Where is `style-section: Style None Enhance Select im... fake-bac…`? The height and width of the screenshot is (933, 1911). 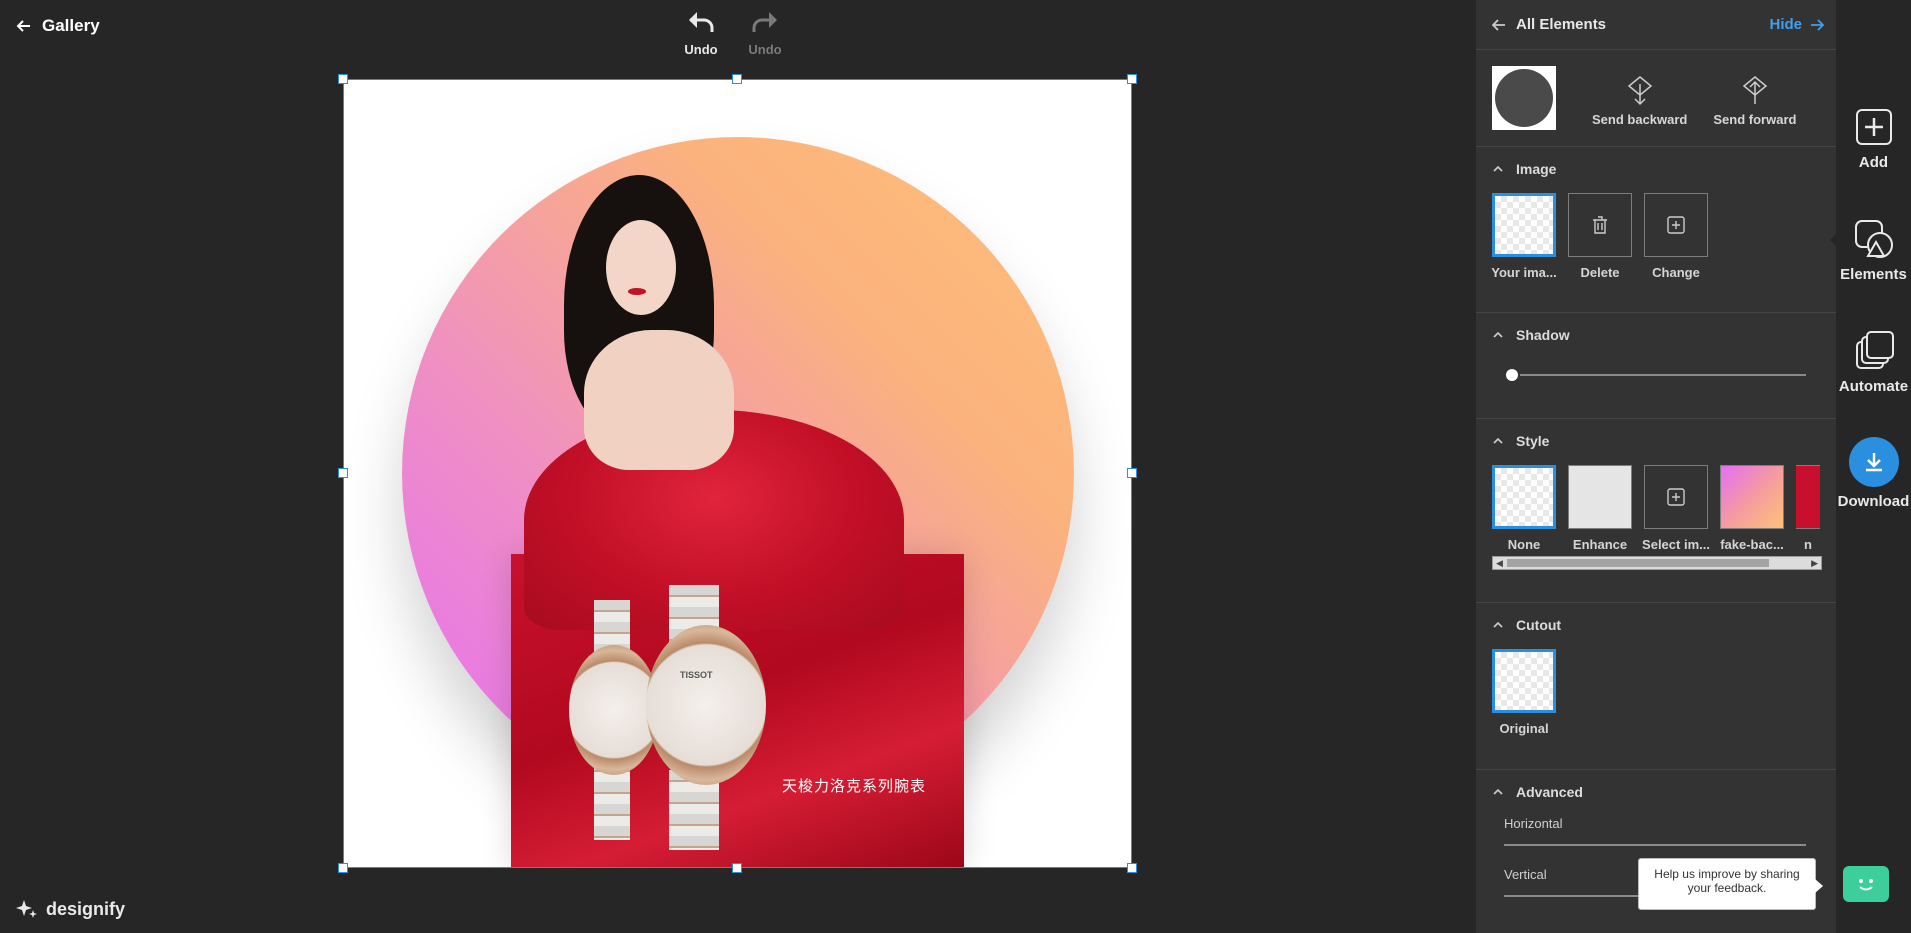
style-section: Style None Enhance Select im... fake-bac… is located at coordinates (1656, 511).